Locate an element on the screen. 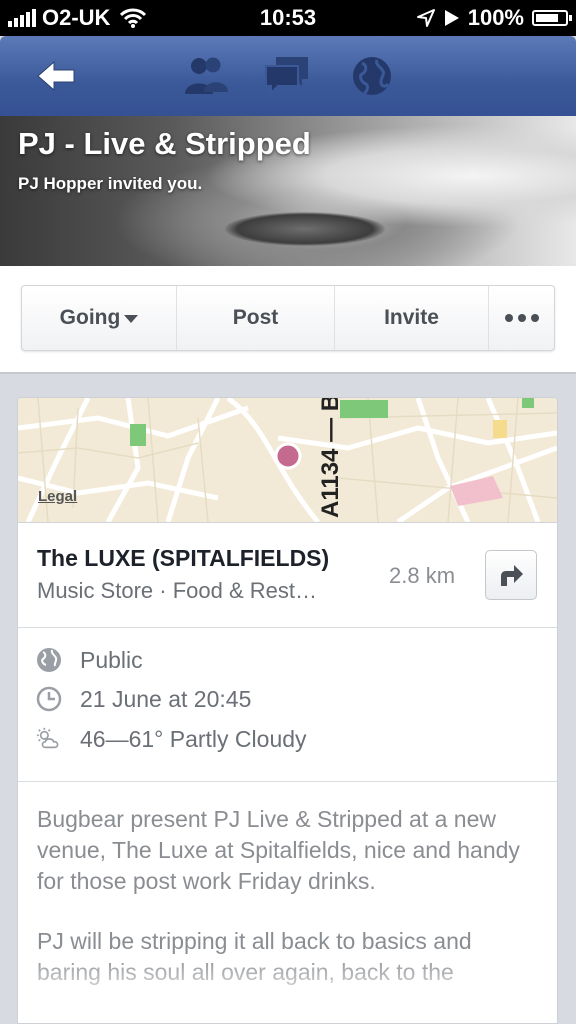  clock-icon is located at coordinates (49, 699).